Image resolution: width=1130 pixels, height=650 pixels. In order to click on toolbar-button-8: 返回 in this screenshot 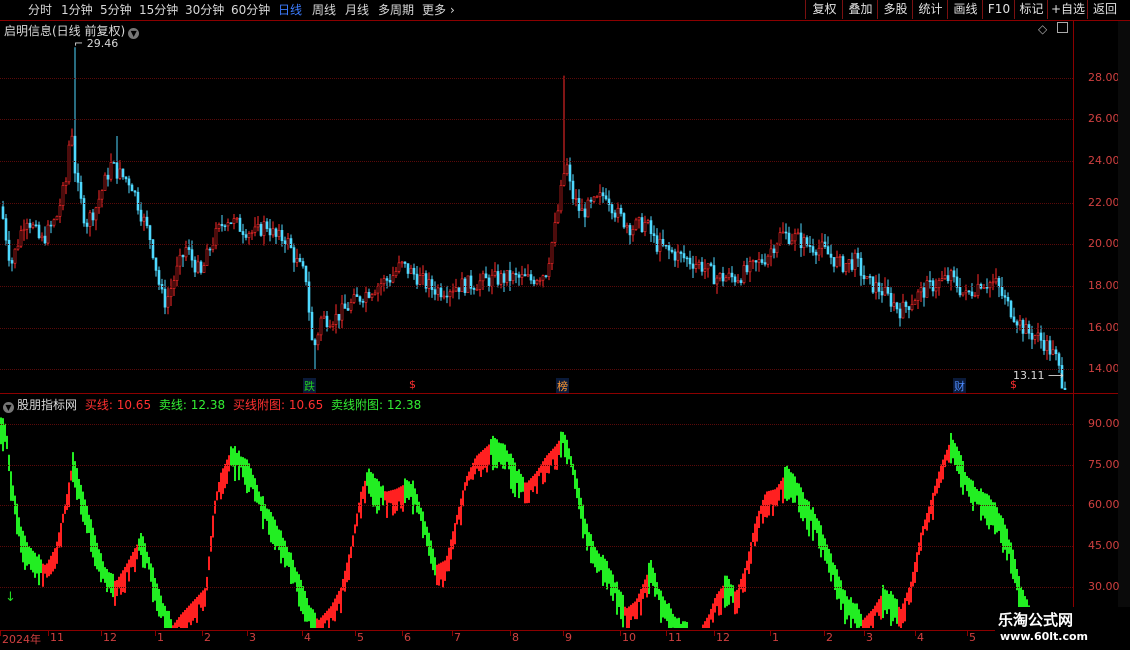, I will do `click(1104, 9)`.